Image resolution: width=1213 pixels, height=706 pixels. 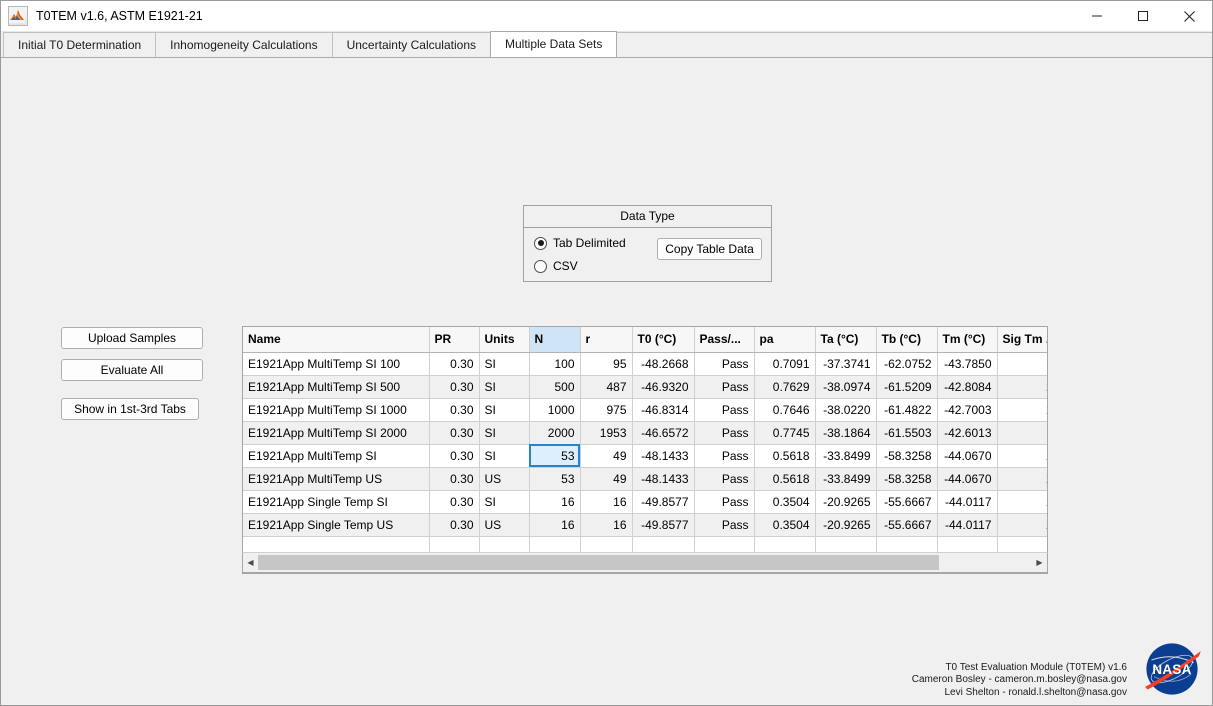 I want to click on table-cell: 14.179, so click(x=1022, y=525).